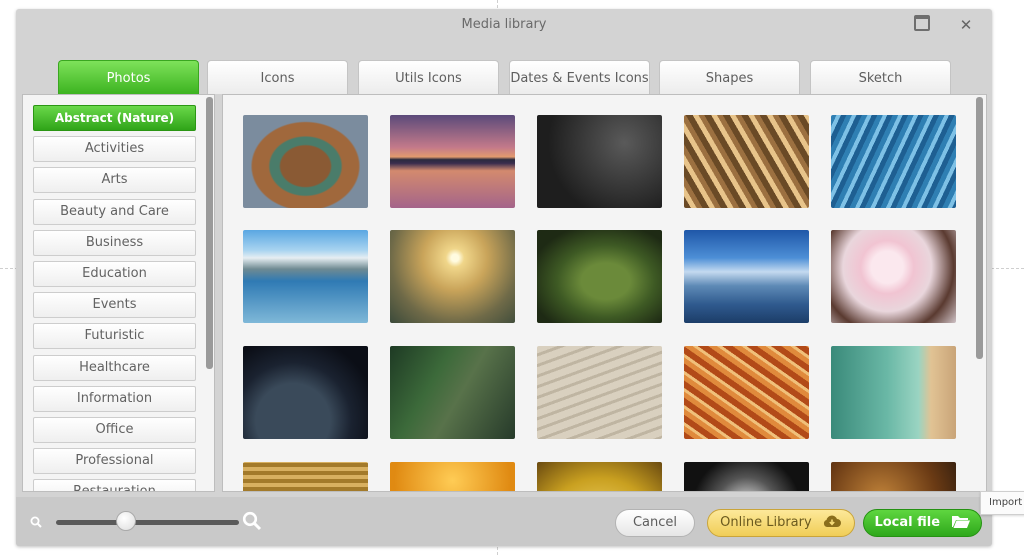 This screenshot has height=555, width=1024. What do you see at coordinates (452, 392) in the screenshot?
I see `thumbnail-green-canyon-cliff` at bounding box center [452, 392].